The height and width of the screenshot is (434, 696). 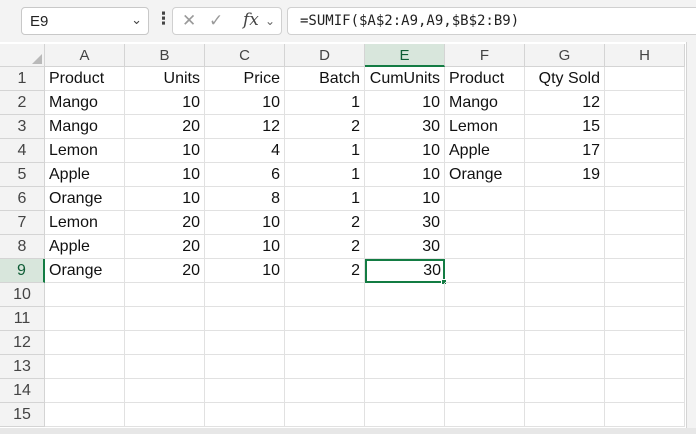 I want to click on column-header-e: E, so click(x=405, y=55).